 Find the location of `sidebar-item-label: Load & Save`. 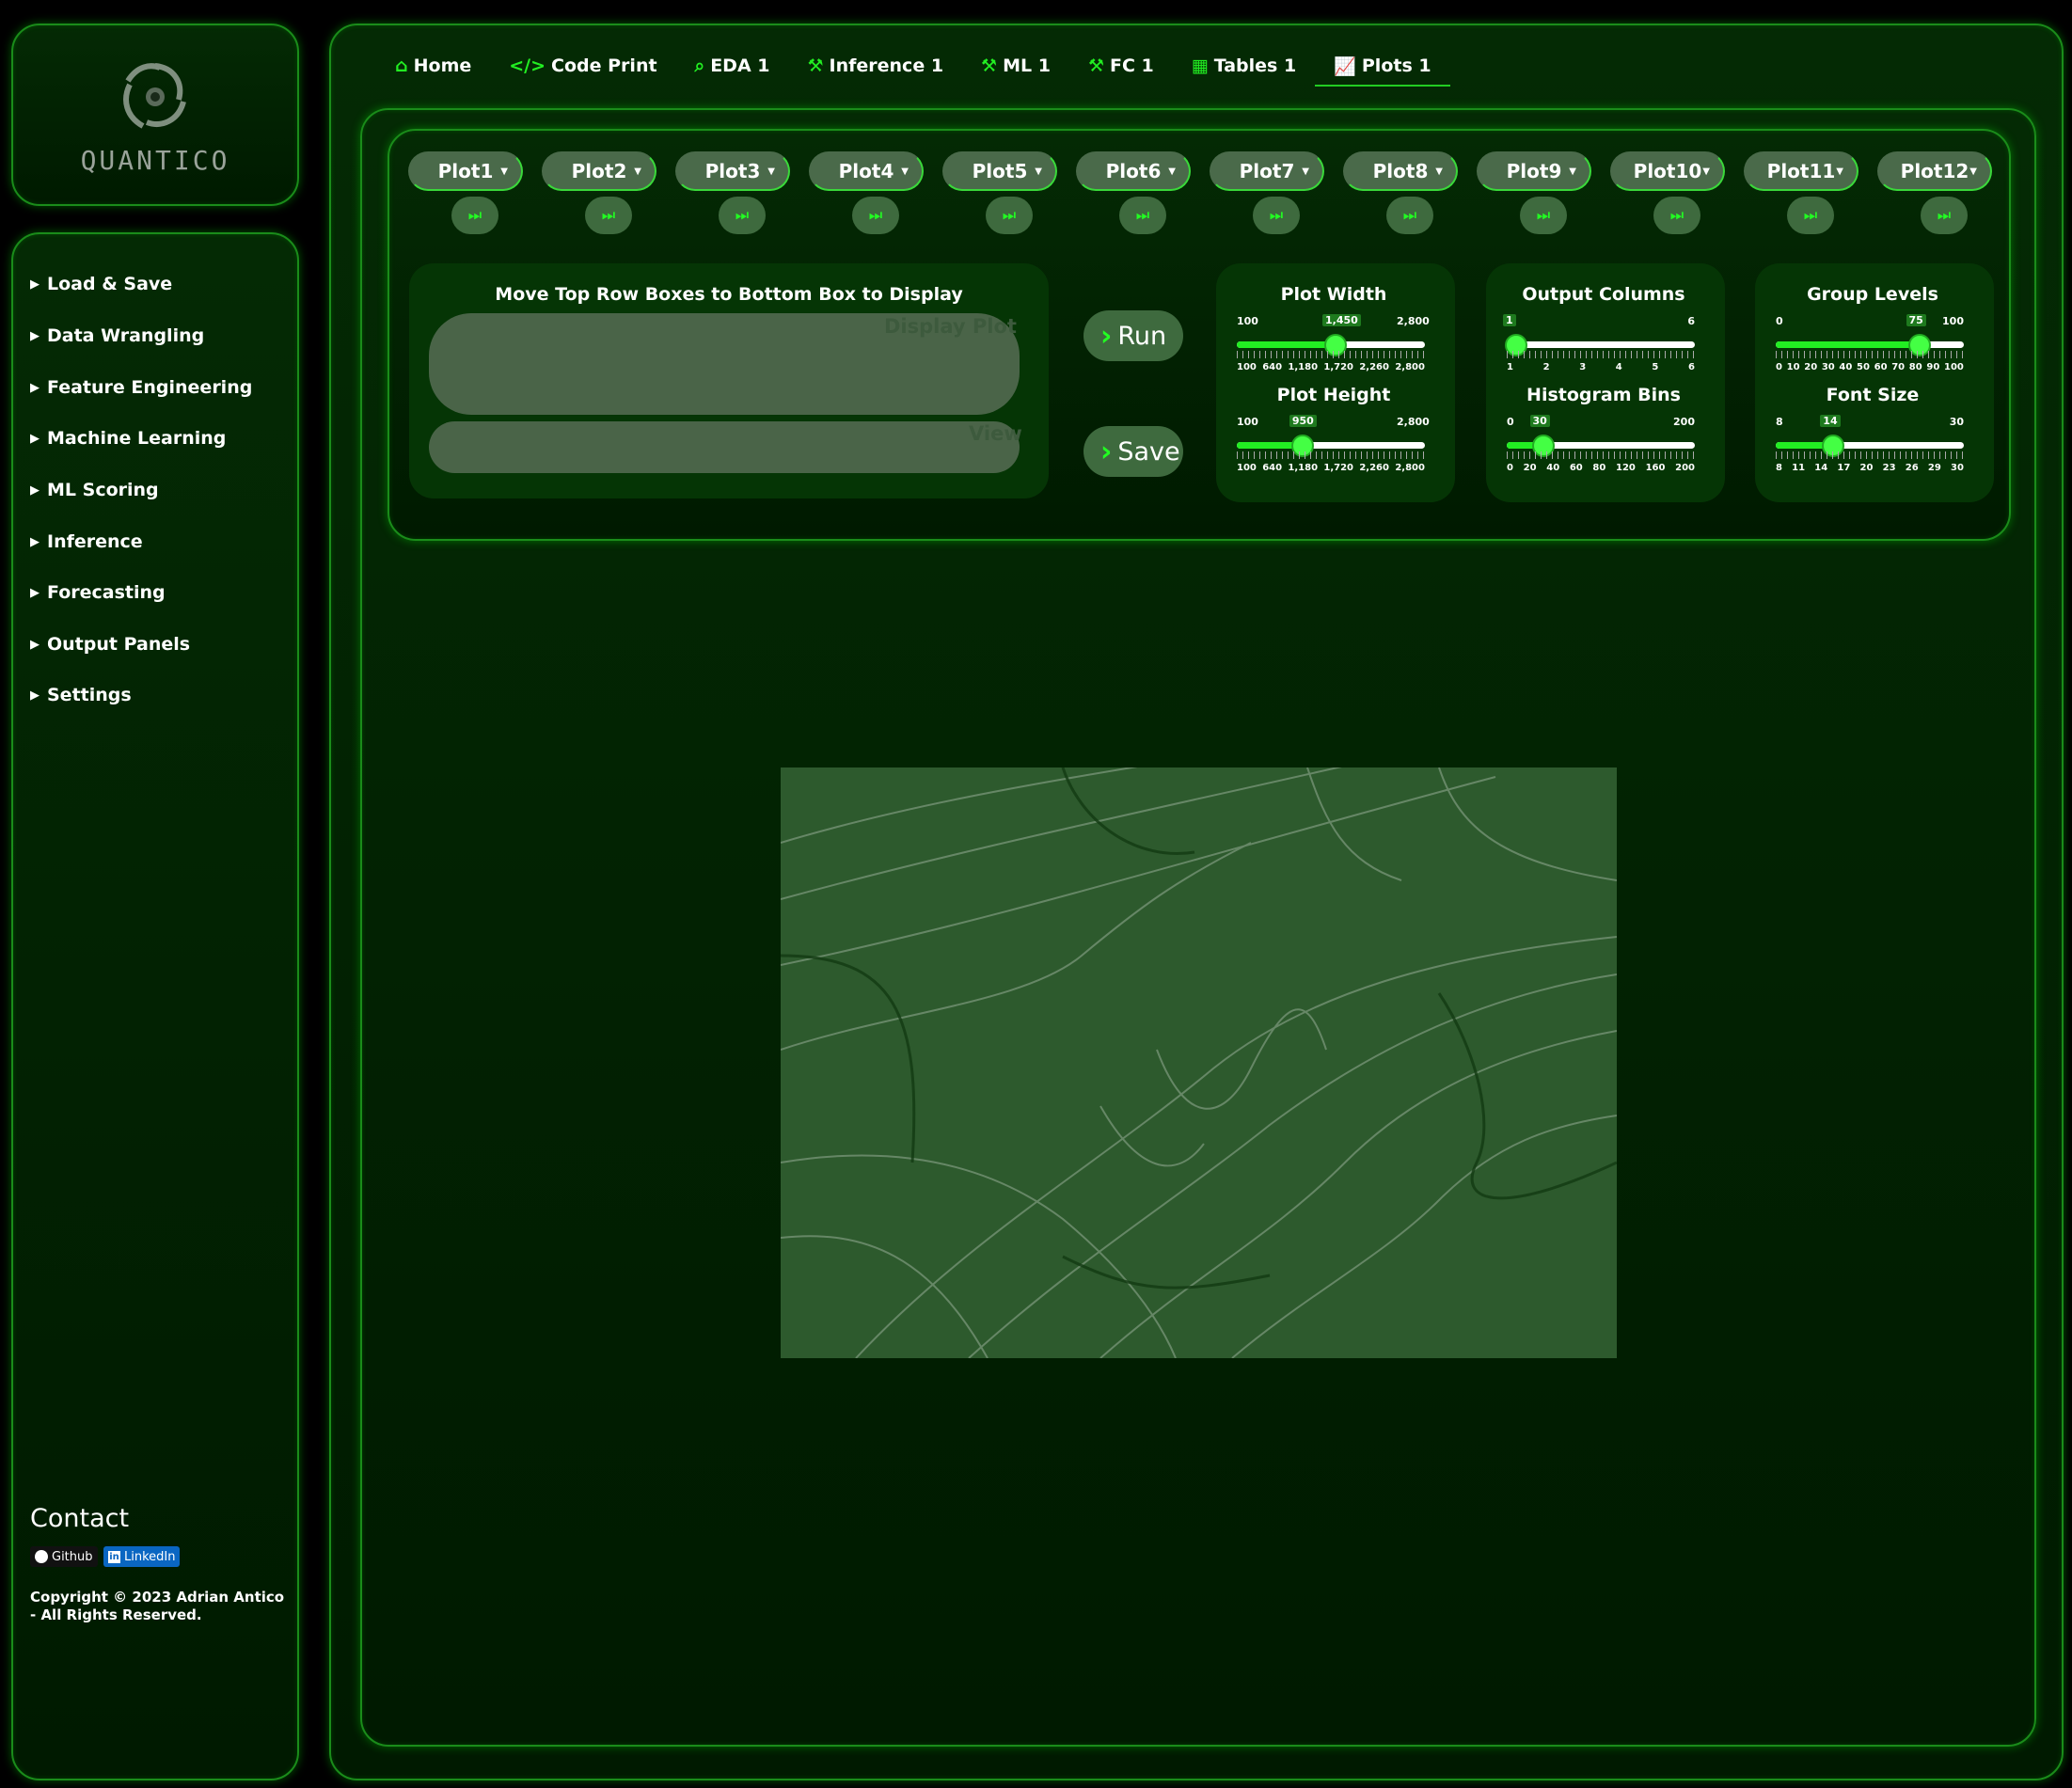

sidebar-item-label: Load & Save is located at coordinates (110, 284).